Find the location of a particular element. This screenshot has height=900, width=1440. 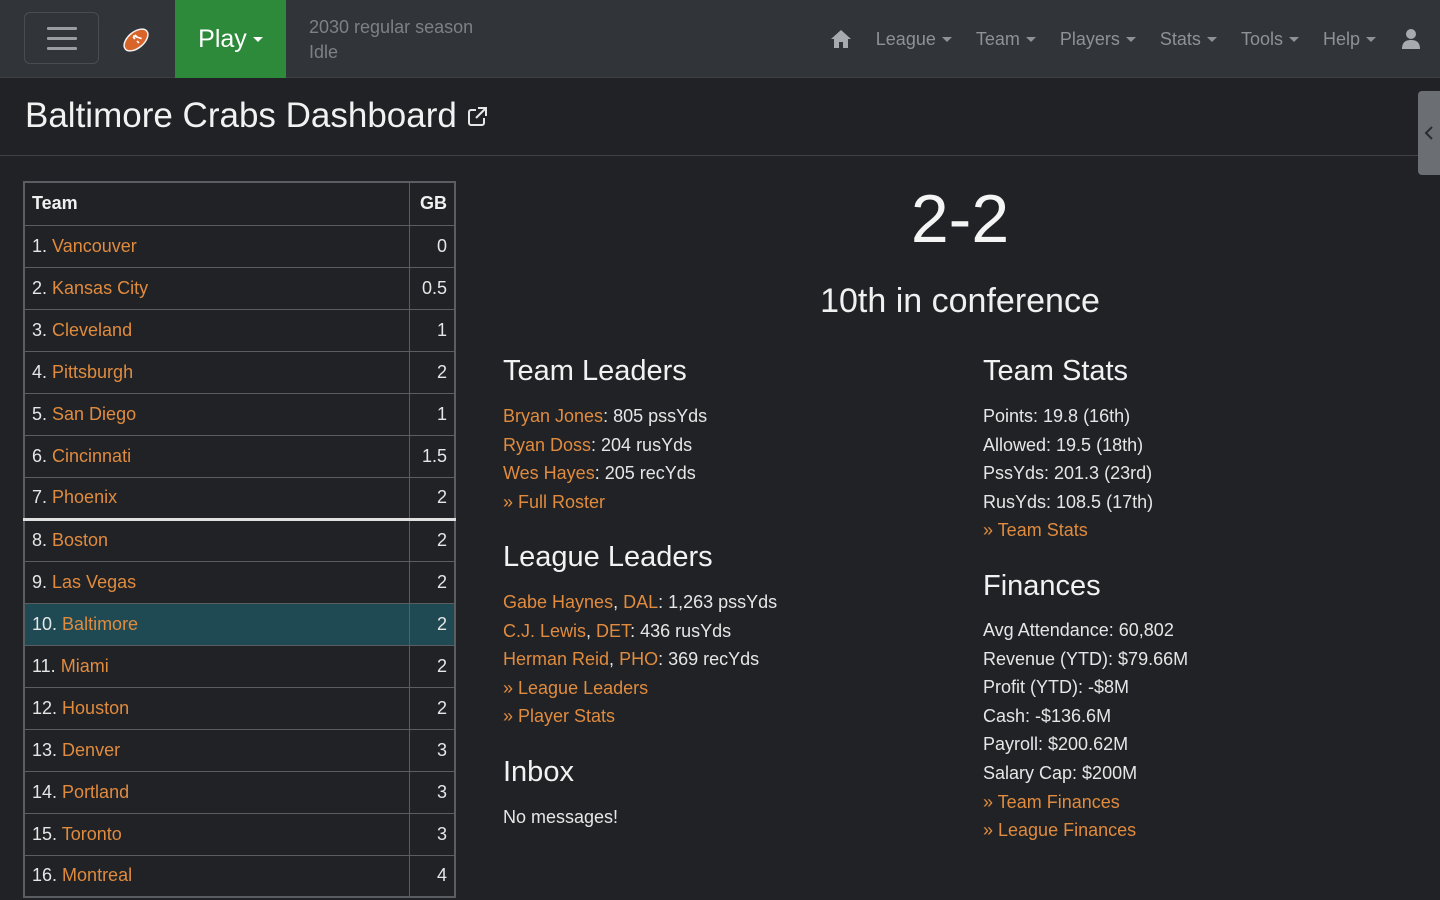

hamburger-menu-button is located at coordinates (61, 38).